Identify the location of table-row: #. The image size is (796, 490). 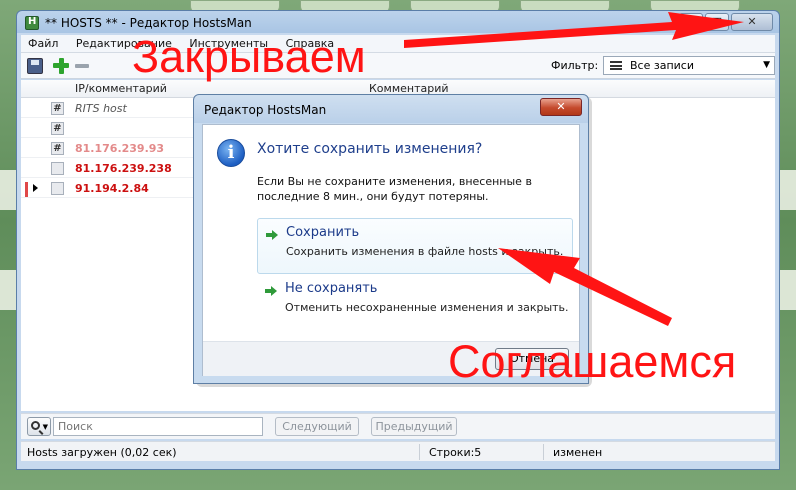
(108, 128).